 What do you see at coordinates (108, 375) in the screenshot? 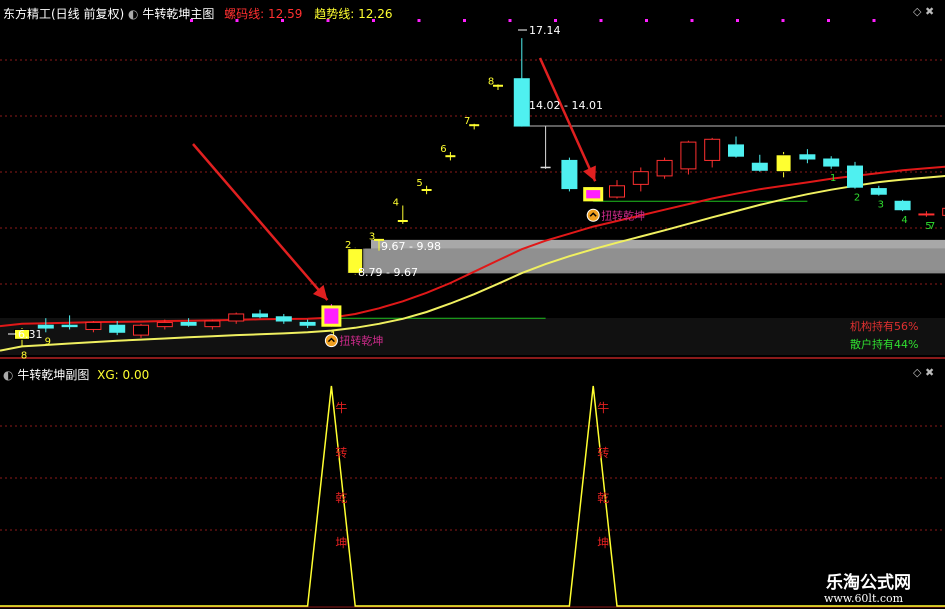
I see `xg-label: XG:` at bounding box center [108, 375].